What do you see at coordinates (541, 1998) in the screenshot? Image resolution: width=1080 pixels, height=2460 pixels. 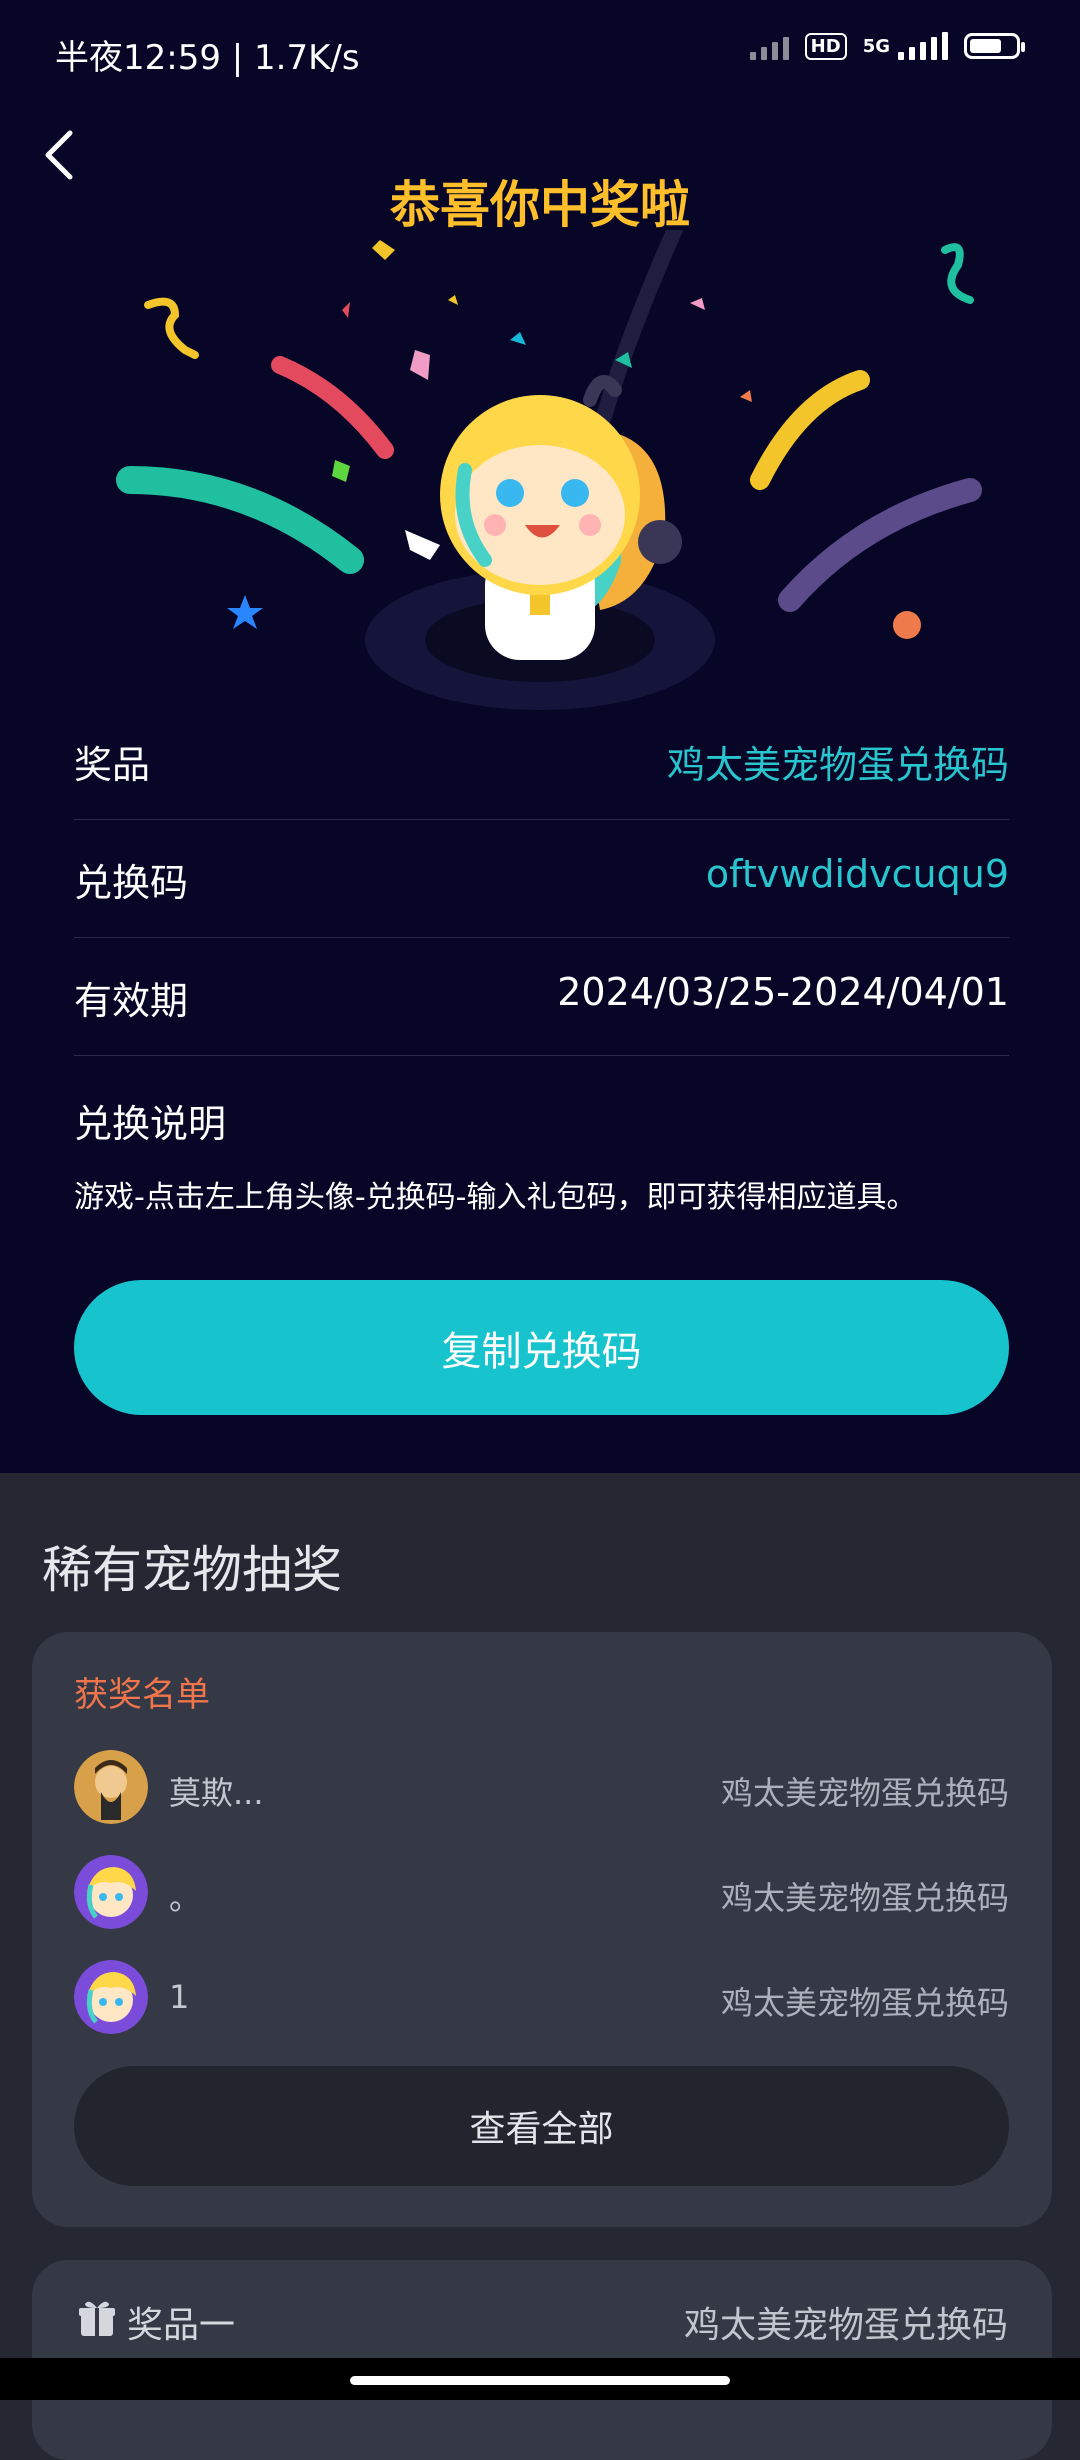 I see `winner-row: 1 鸡太美宠物蛋兑换码` at bounding box center [541, 1998].